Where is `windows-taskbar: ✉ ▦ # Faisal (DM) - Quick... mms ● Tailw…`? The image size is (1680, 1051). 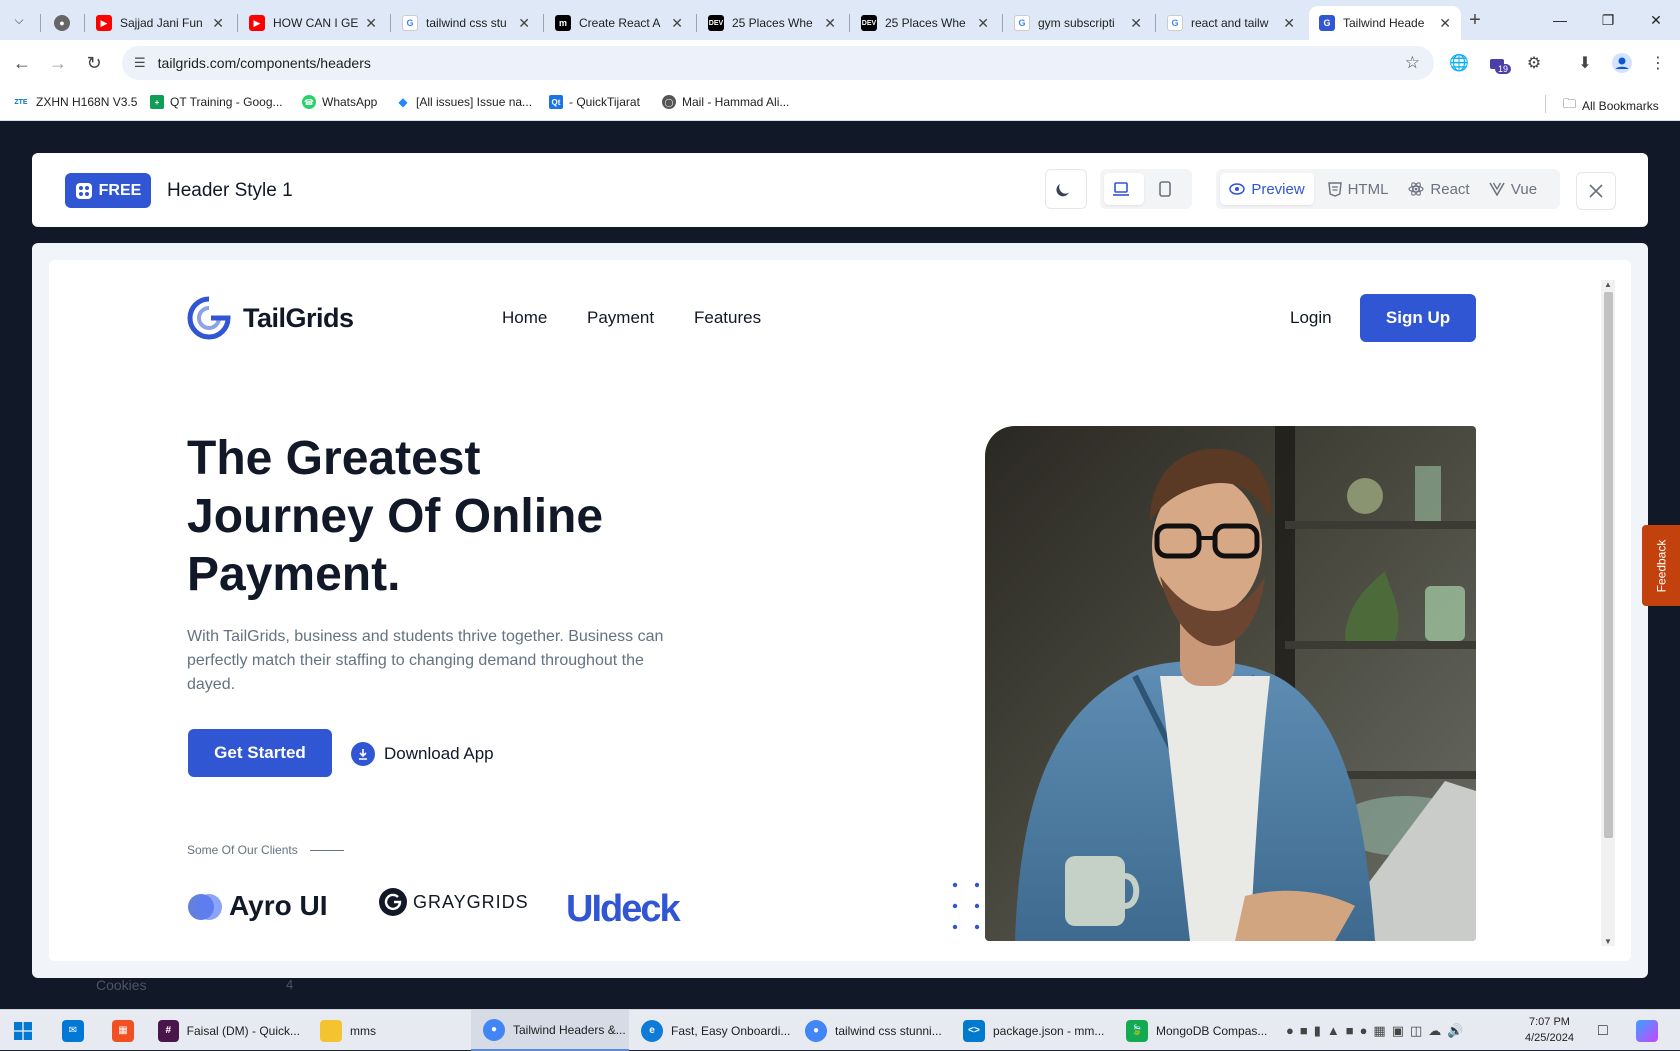
windows-taskbar: ✉ ▦ # Faisal (DM) - Quick... mms ● Tailw… is located at coordinates (840, 1030).